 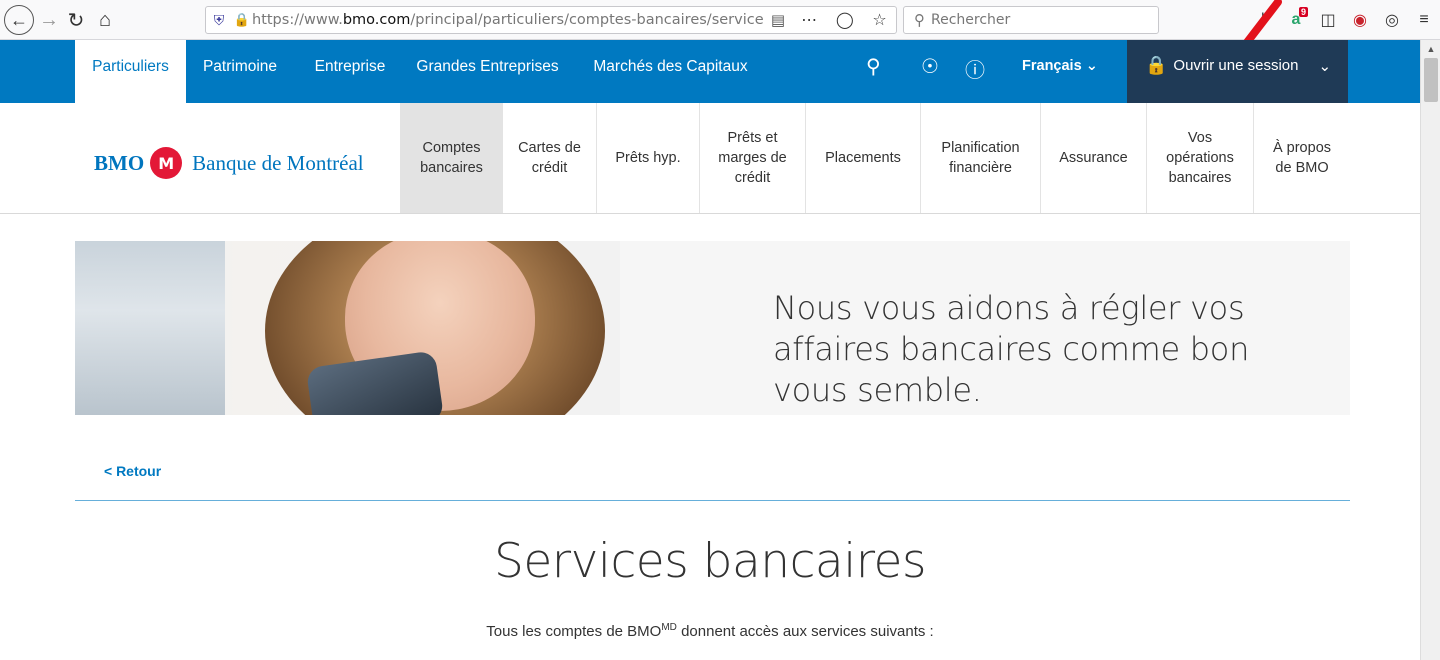 I want to click on extension-badge-count: 9, so click(x=1303, y=12).